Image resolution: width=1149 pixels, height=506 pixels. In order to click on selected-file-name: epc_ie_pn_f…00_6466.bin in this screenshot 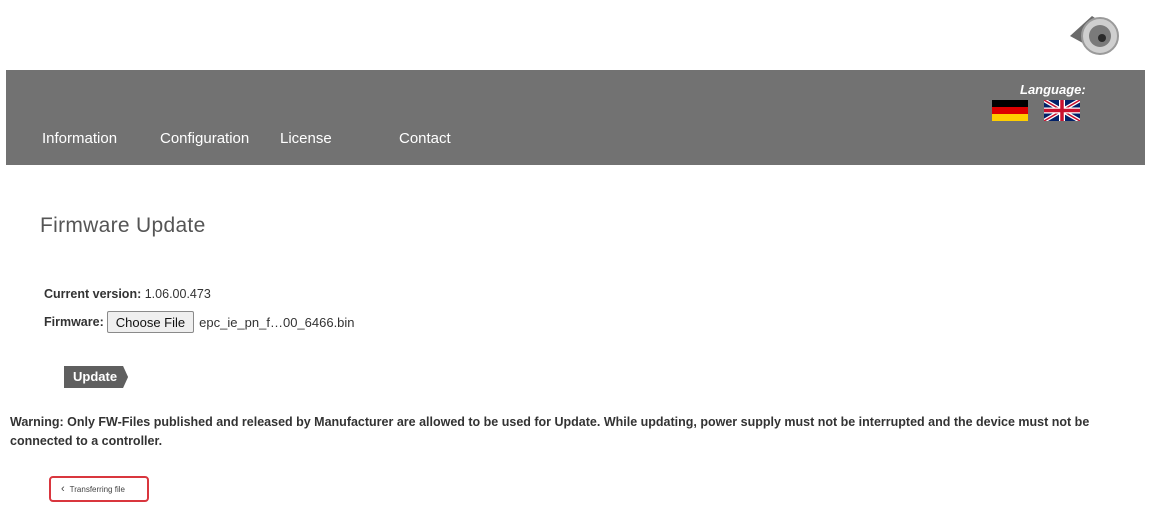, I will do `click(277, 322)`.